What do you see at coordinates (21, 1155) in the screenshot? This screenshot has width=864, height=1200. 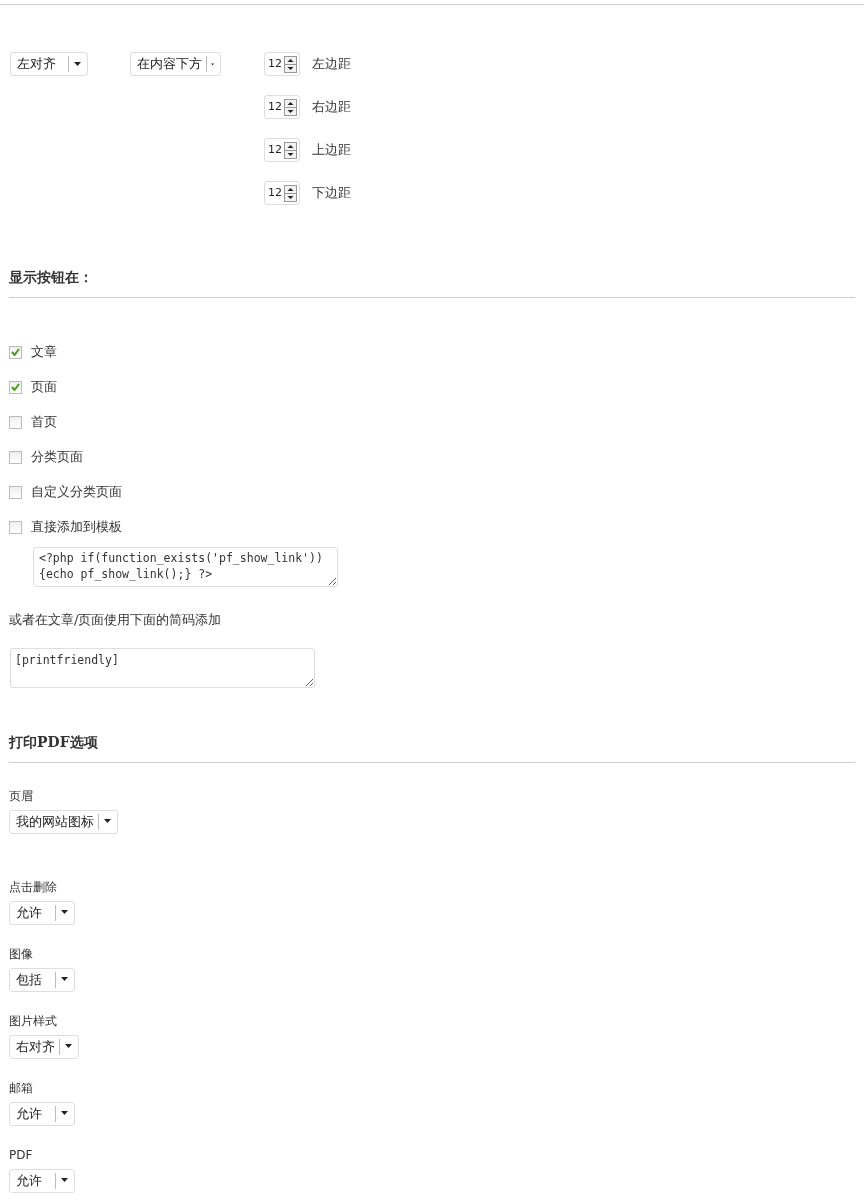 I see `field-label: PDF` at bounding box center [21, 1155].